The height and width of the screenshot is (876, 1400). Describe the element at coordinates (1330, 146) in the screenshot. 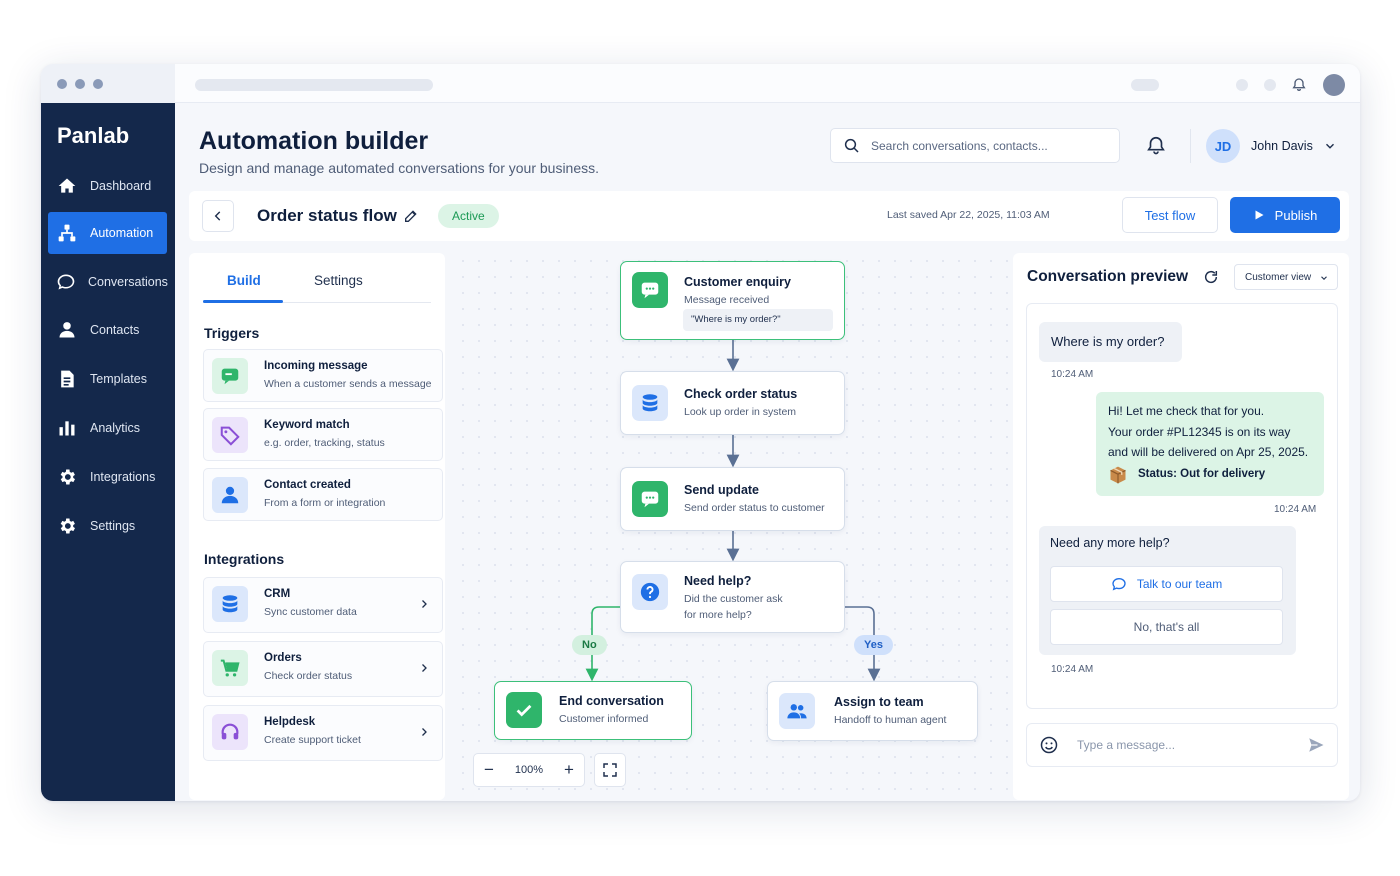

I see `chevron-down-icon` at that location.